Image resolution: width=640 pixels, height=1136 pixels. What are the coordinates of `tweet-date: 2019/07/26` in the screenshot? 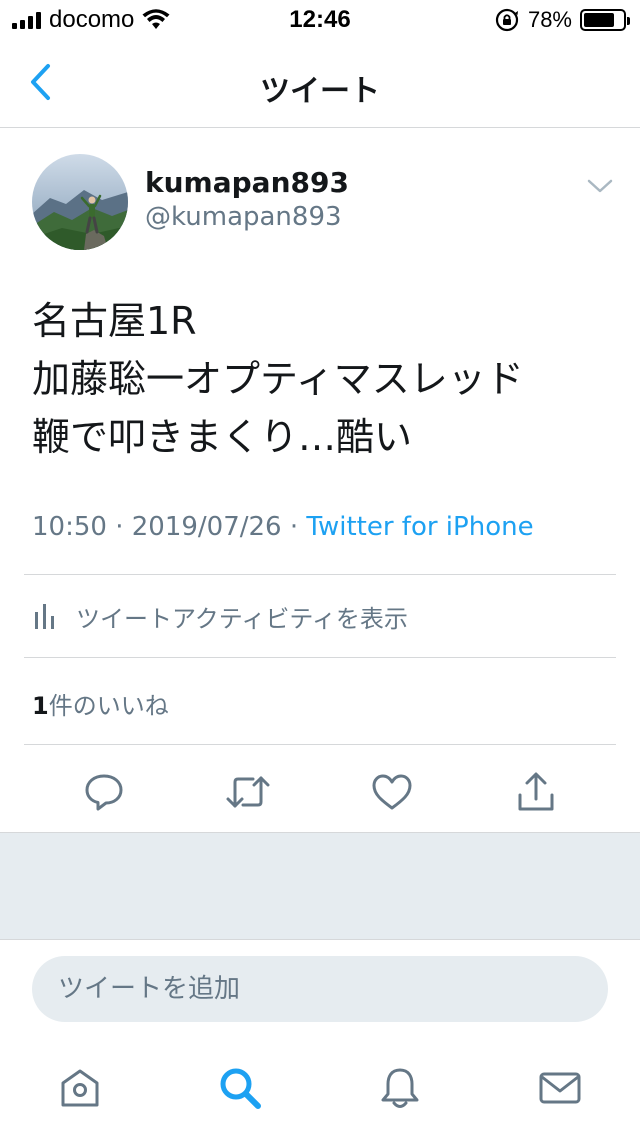 It's located at (206, 527).